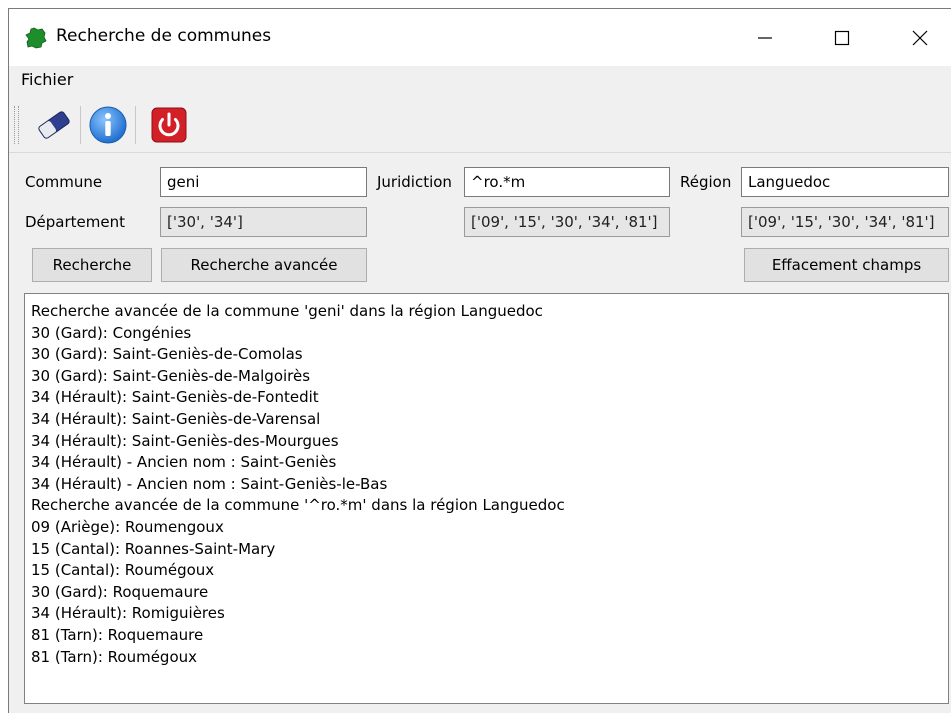 The image size is (951, 713). What do you see at coordinates (92, 265) in the screenshot?
I see `recherche-button: Recherche` at bounding box center [92, 265].